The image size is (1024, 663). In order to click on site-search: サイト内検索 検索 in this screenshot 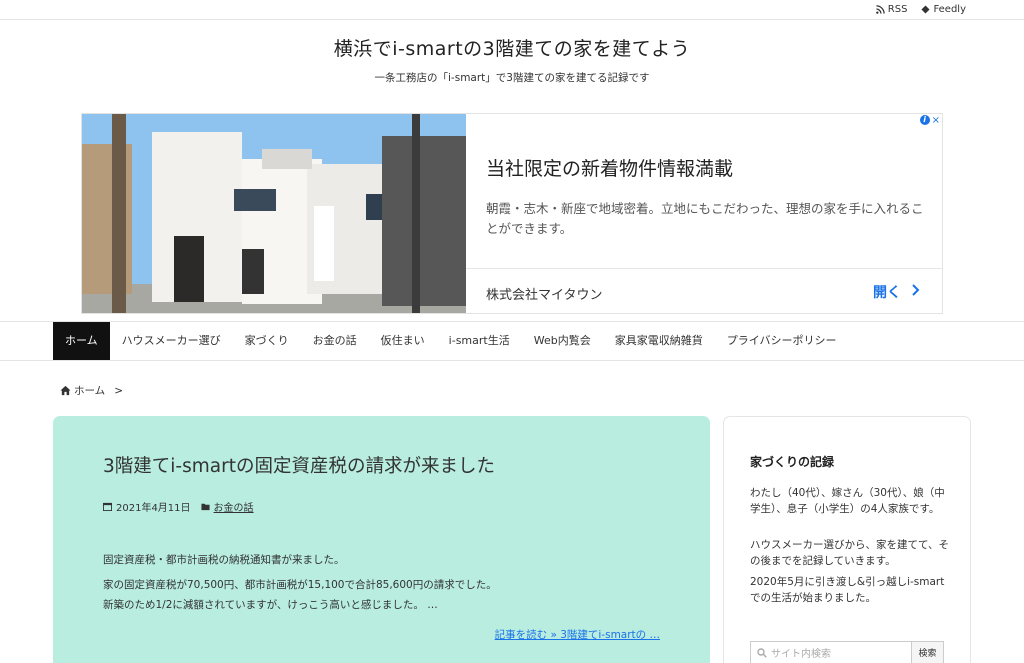, I will do `click(847, 652)`.